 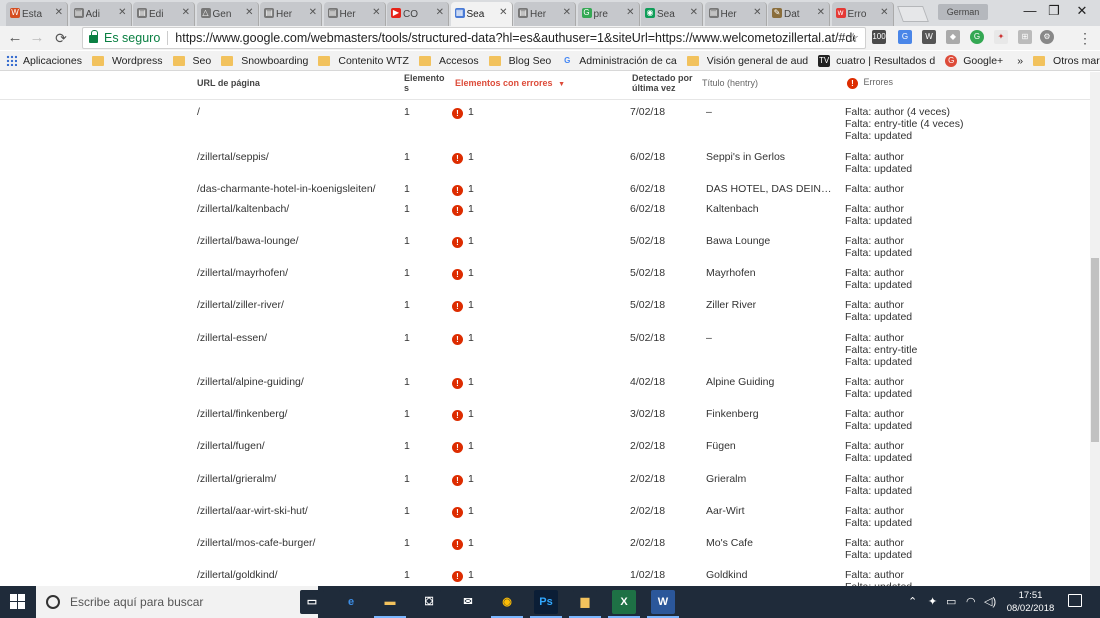 I want to click on scrollbar, so click(x=1095, y=329).